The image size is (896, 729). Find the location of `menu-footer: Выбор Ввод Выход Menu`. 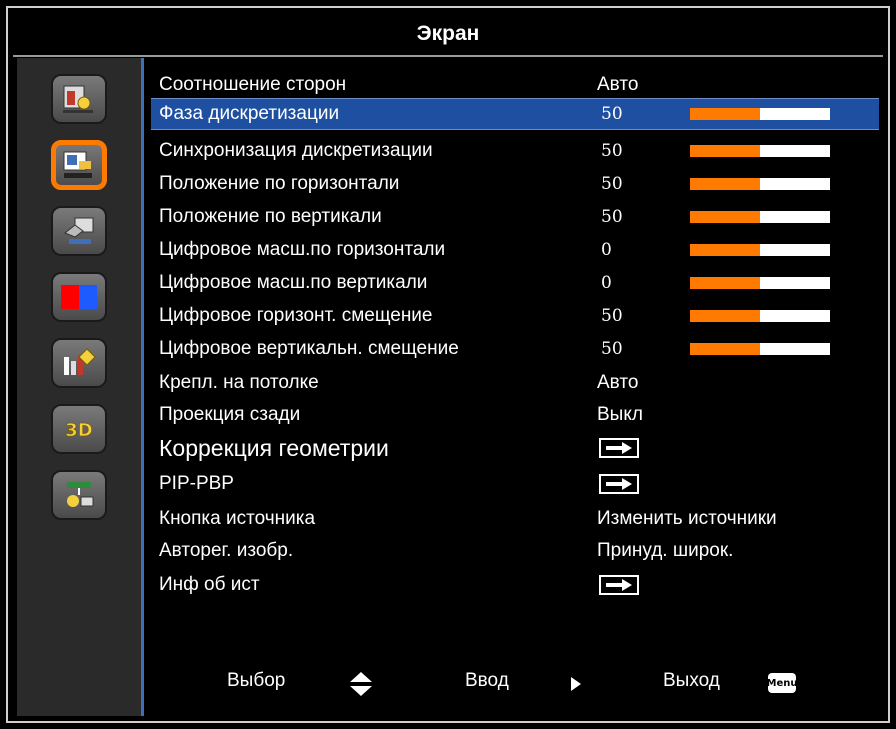

menu-footer: Выбор Ввод Выход Menu is located at coordinates (514, 683).